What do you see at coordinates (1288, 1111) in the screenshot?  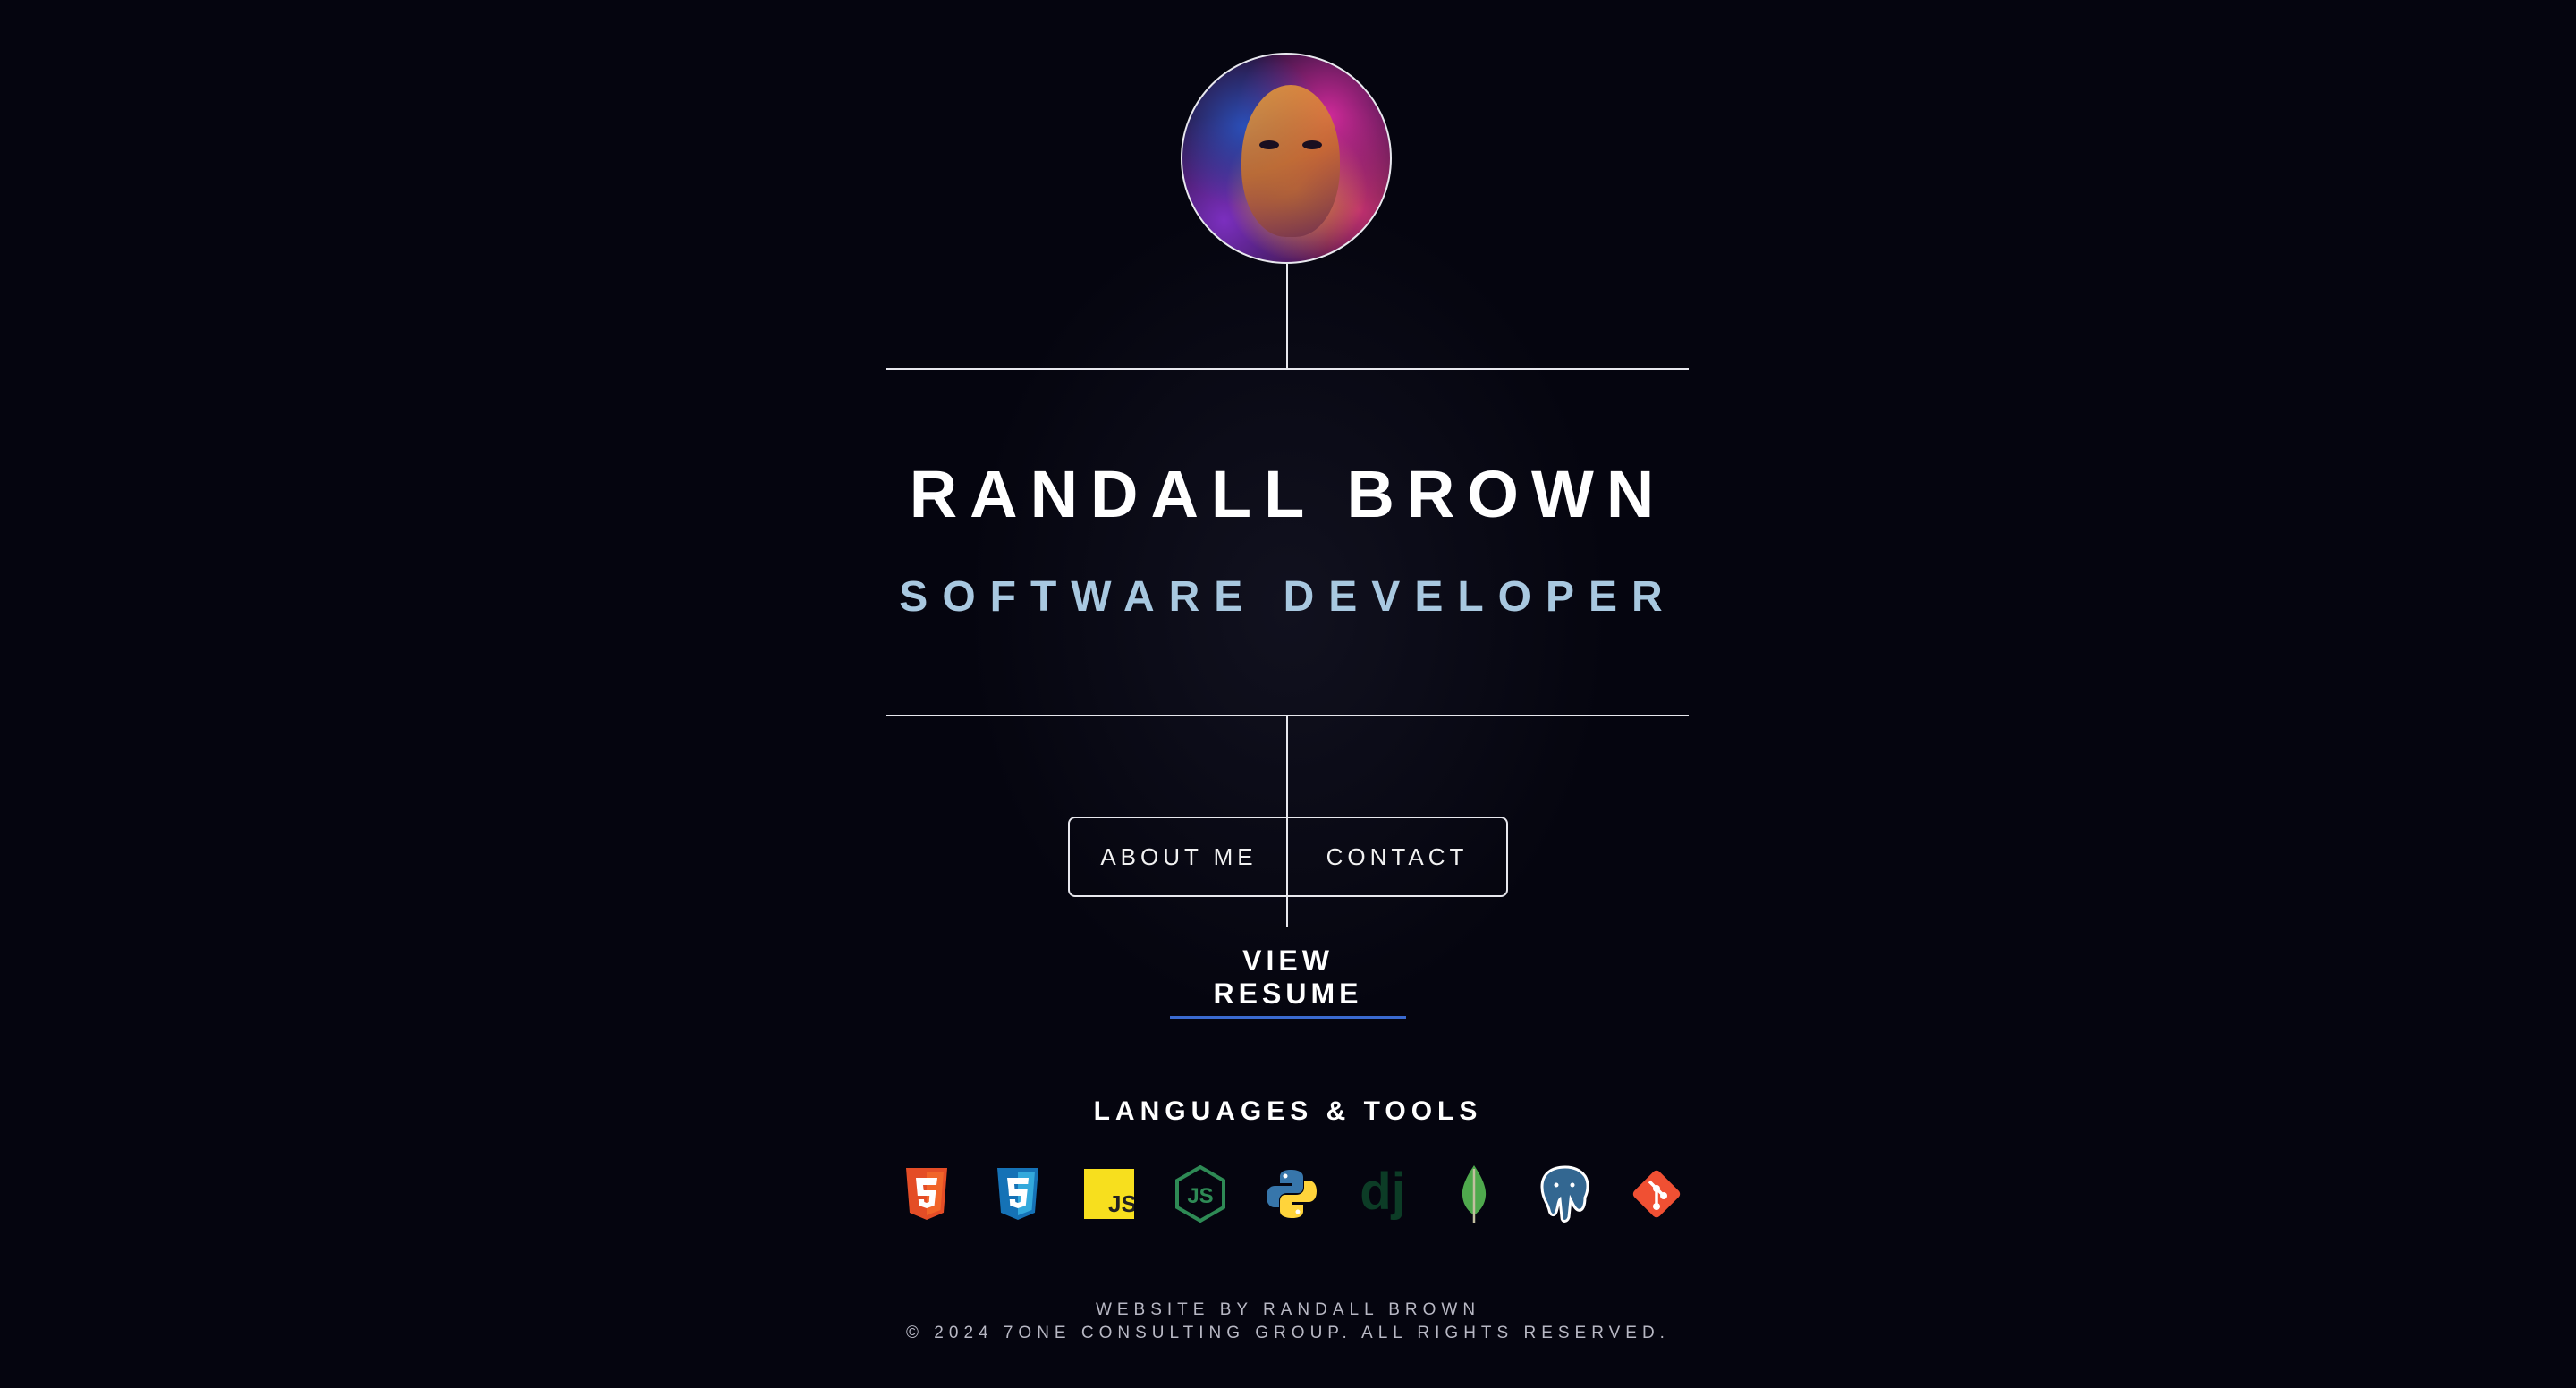 I see `tools-heading: LANGUAGES & TOOLS` at bounding box center [1288, 1111].